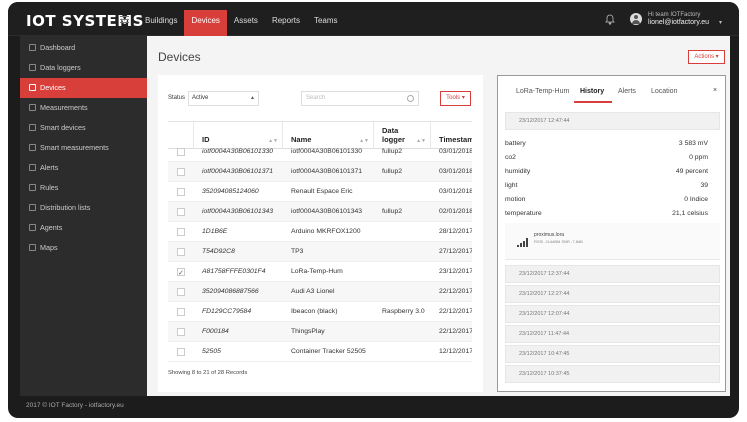  Describe the element at coordinates (612, 294) in the screenshot. I see `history-entry: 23/12/2017 12:27:44` at that location.